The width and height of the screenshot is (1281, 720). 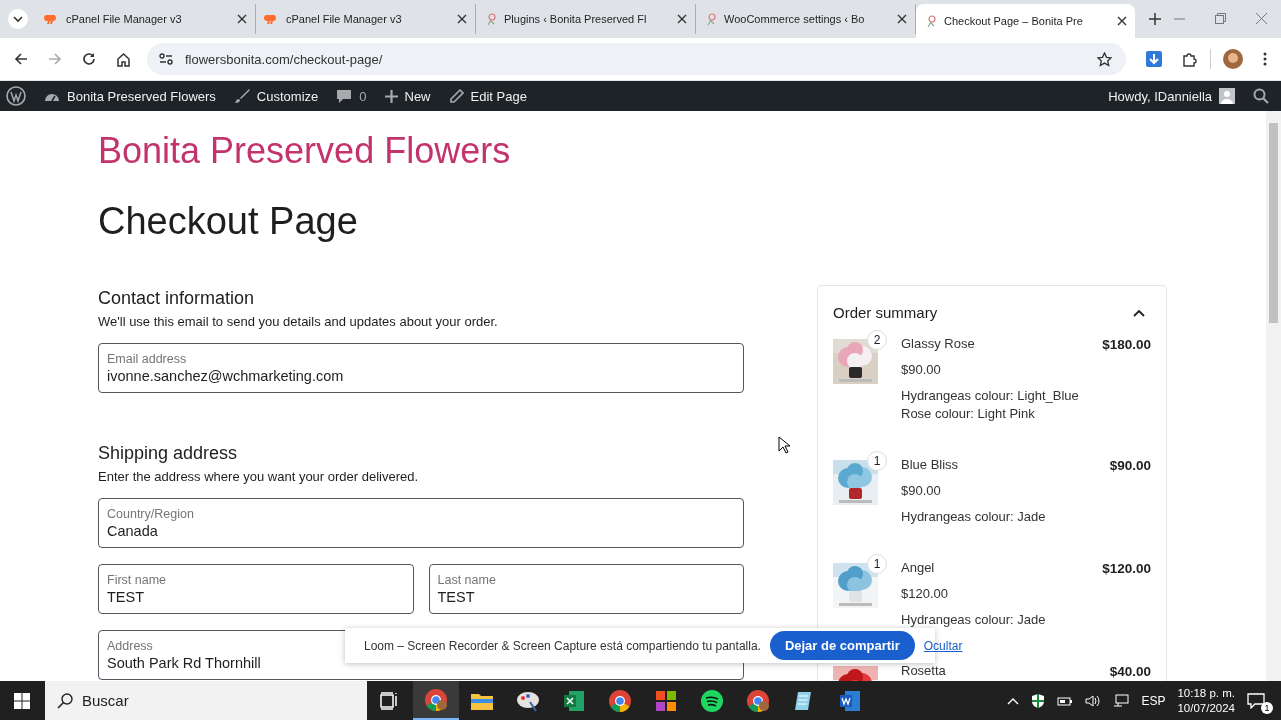 What do you see at coordinates (1126, 345) in the screenshot?
I see `line-total: $180.00` at bounding box center [1126, 345].